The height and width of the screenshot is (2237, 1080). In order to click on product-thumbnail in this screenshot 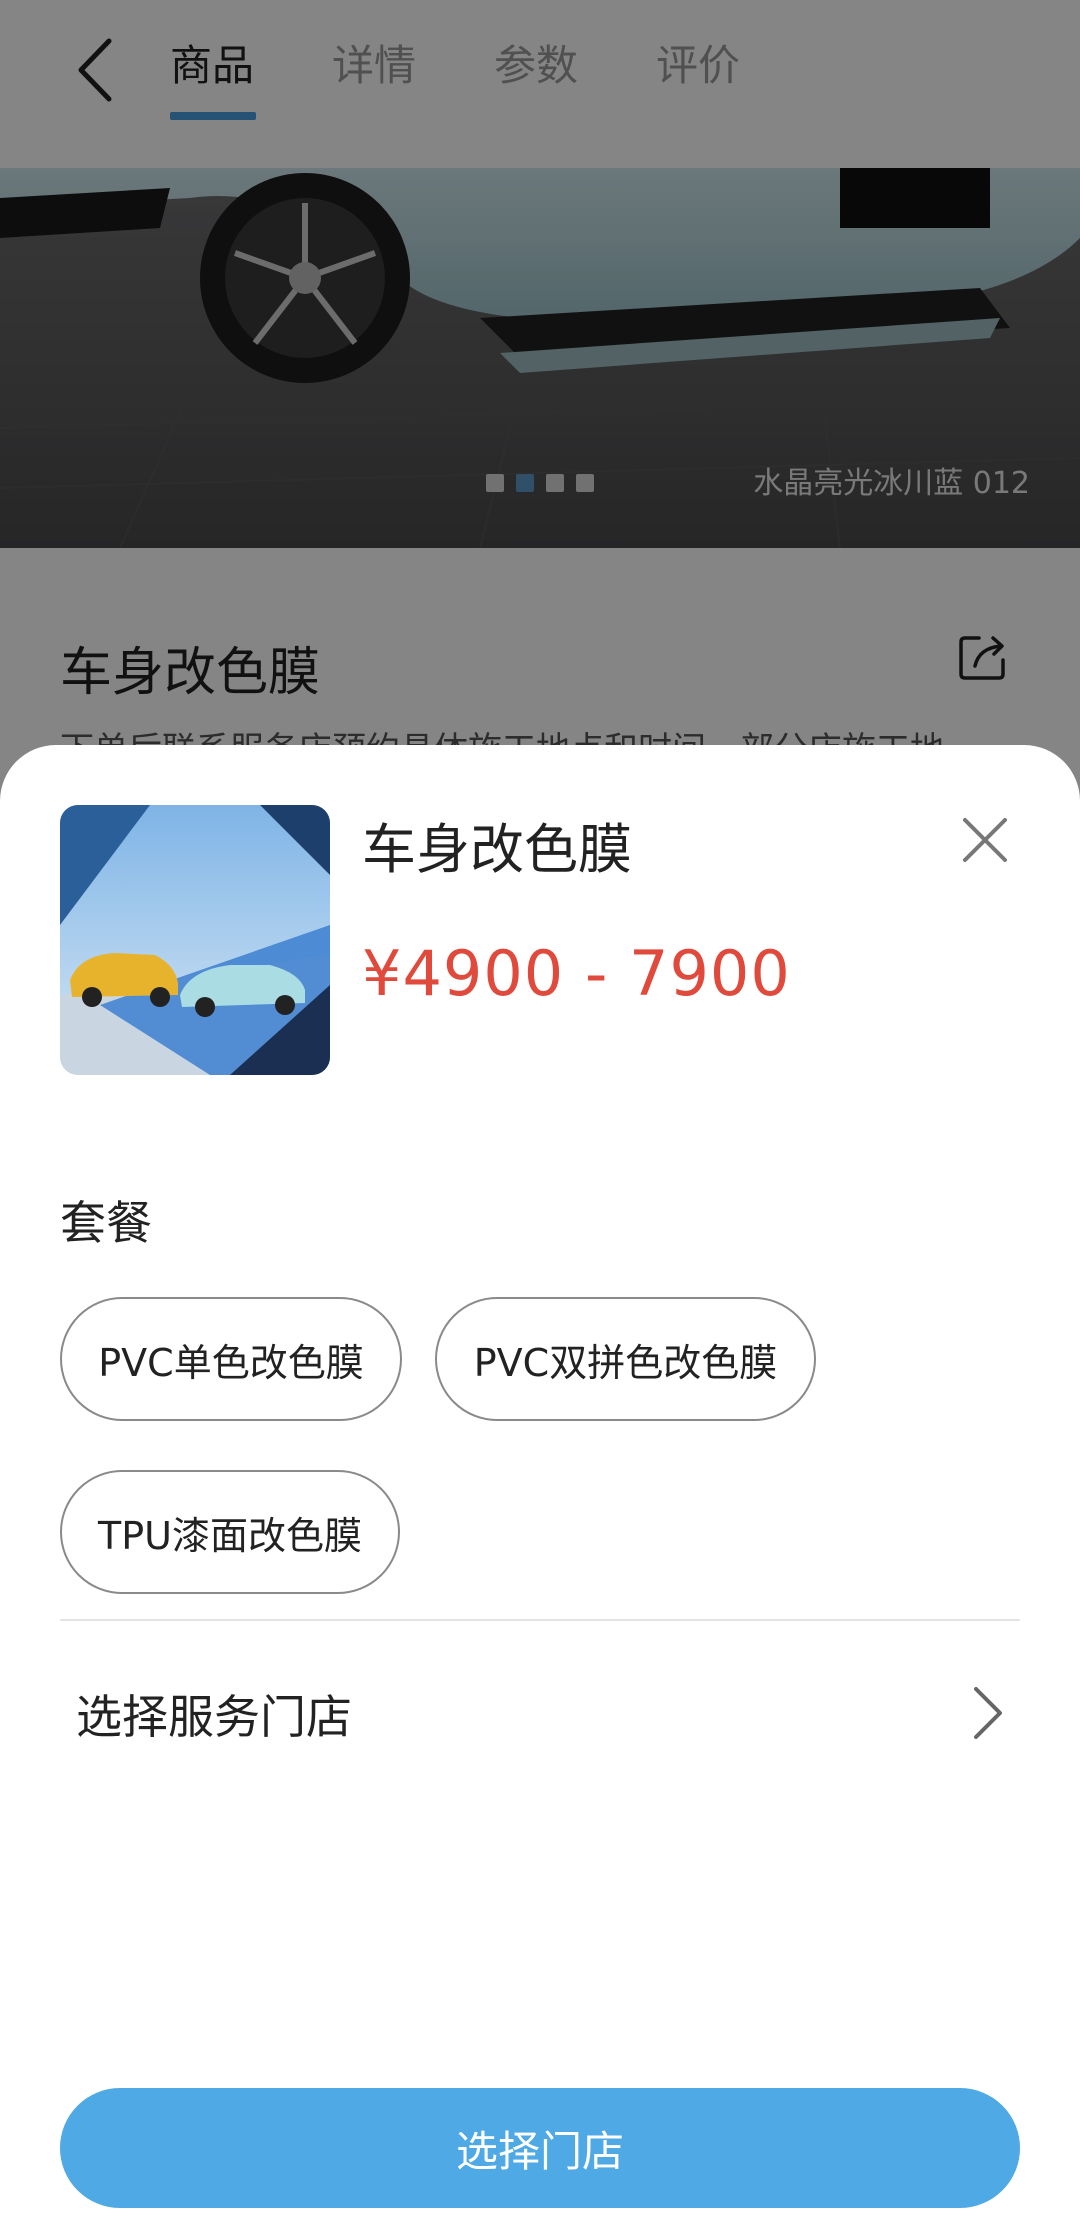, I will do `click(195, 940)`.